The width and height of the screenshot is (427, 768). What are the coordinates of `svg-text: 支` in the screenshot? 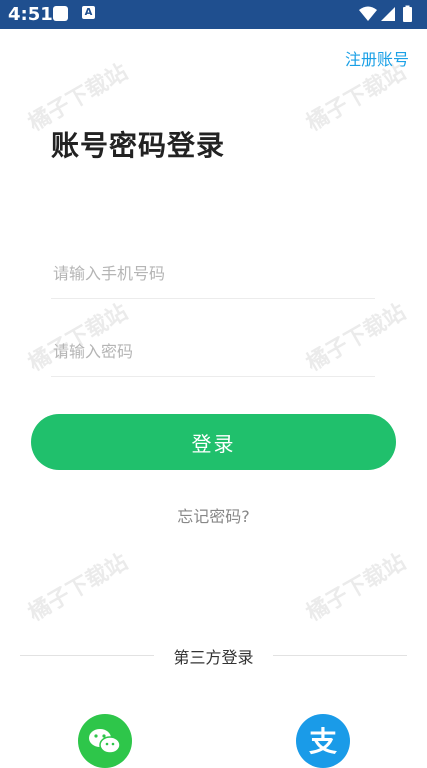 It's located at (323, 741).